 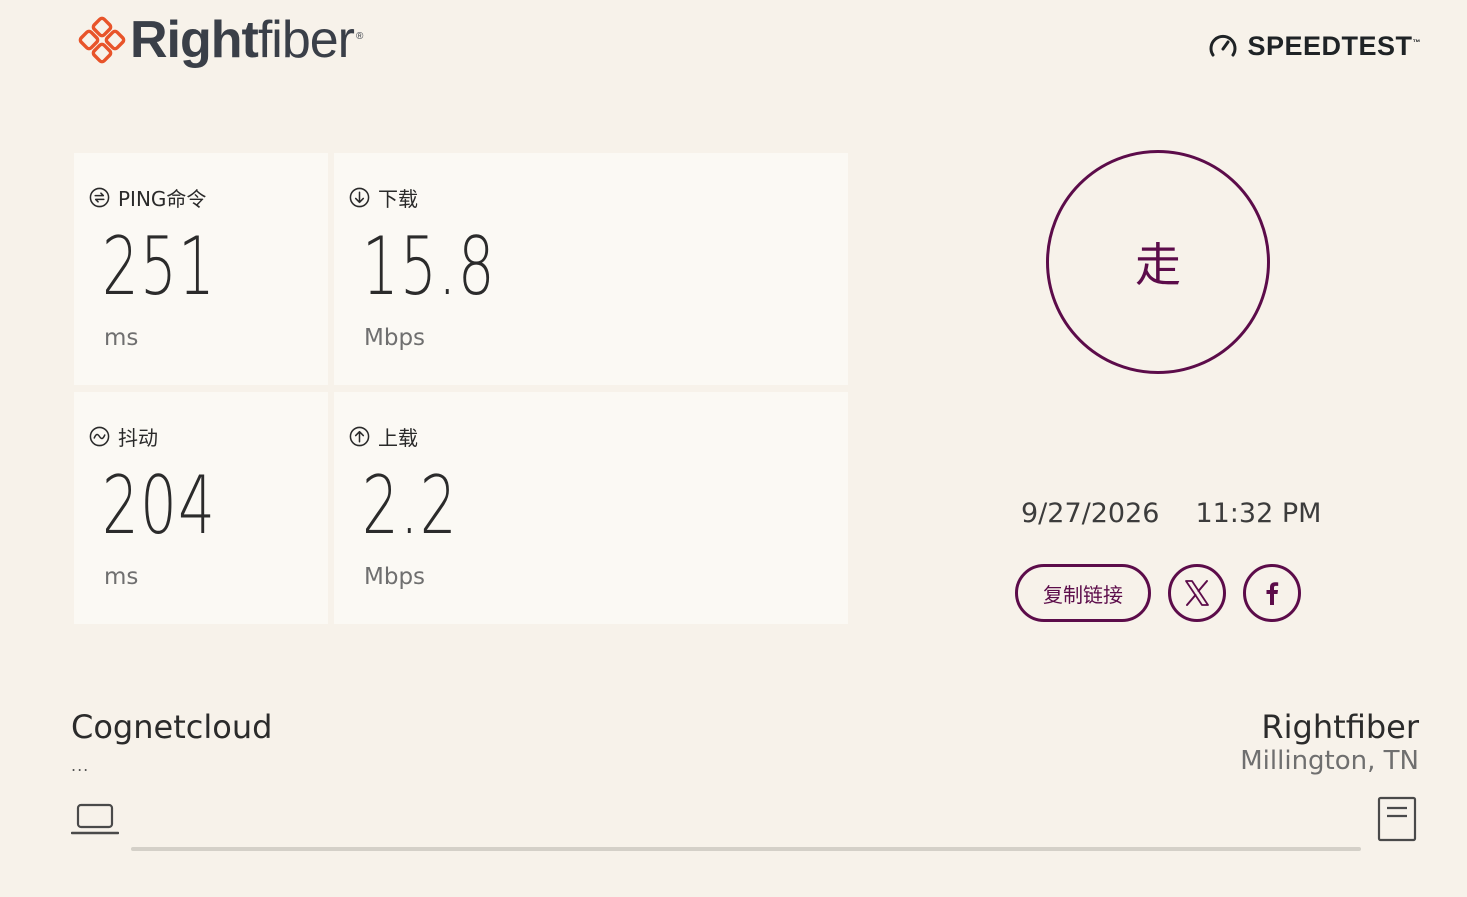 I want to click on copy-link-button: 复制链接, so click(x=1083, y=593).